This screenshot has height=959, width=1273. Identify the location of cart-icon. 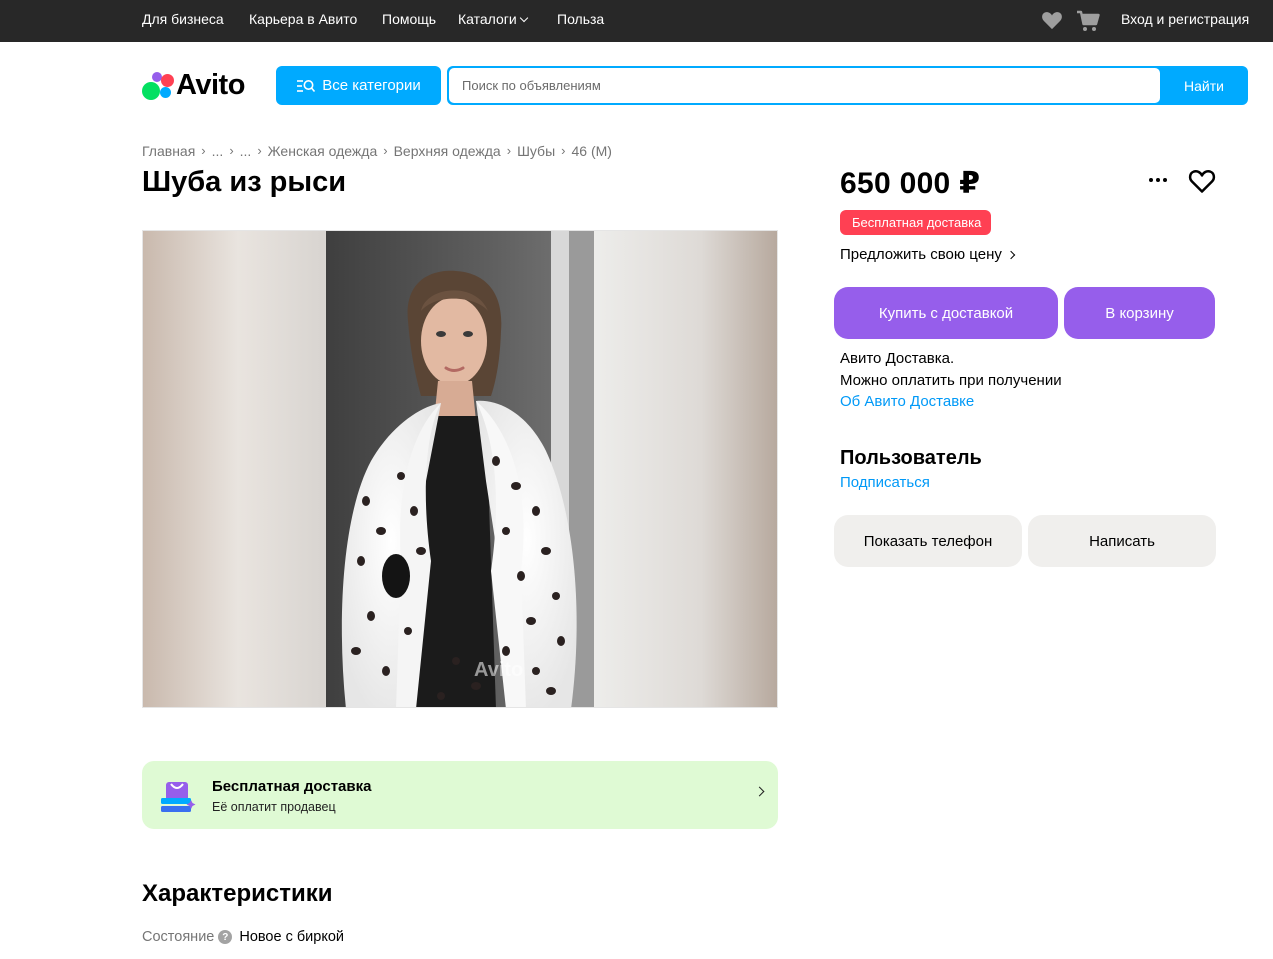
(1088, 21).